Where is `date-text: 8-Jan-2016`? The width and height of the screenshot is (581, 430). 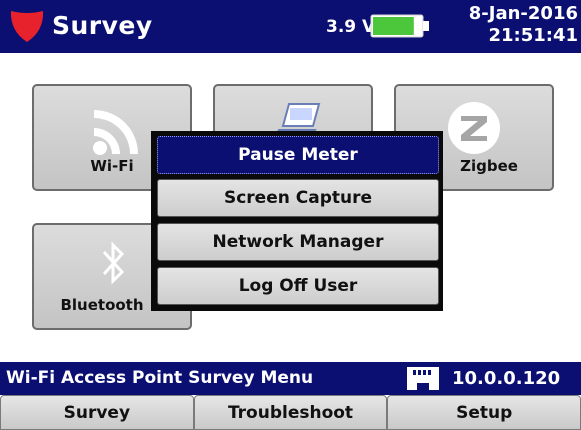
date-text: 8-Jan-2016 is located at coordinates (523, 13).